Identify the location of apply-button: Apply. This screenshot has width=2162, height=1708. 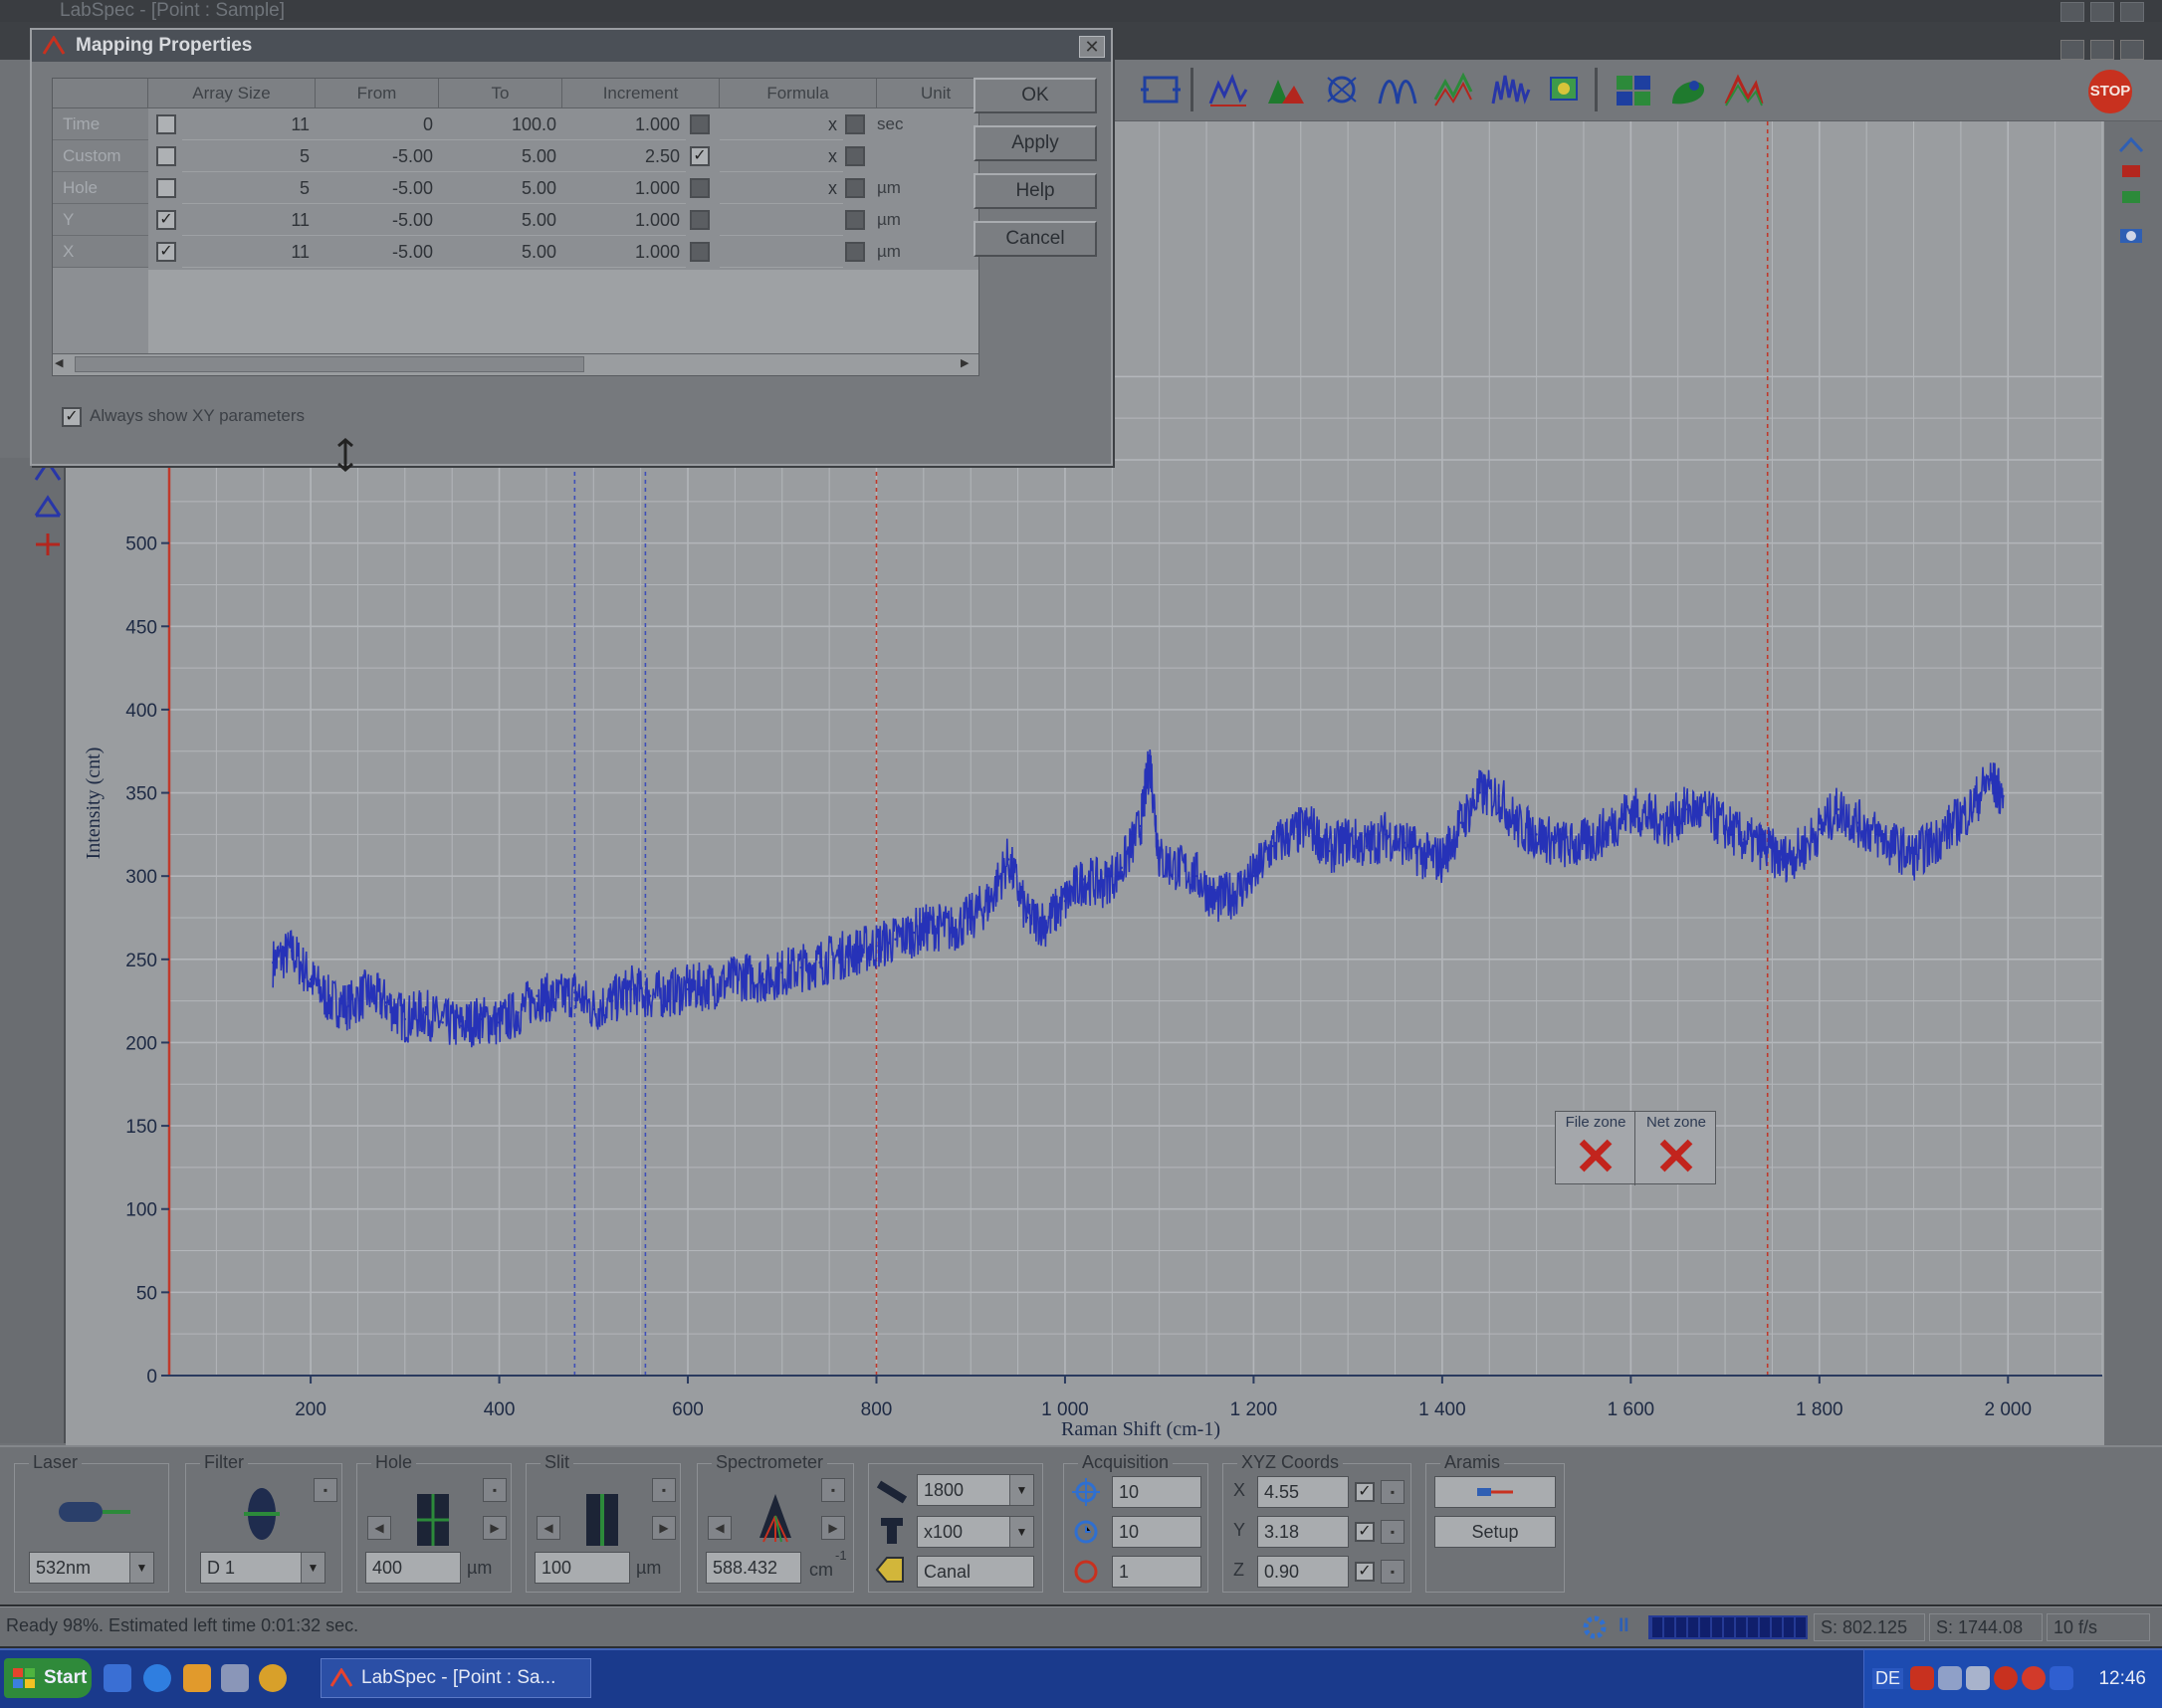
(1035, 143).